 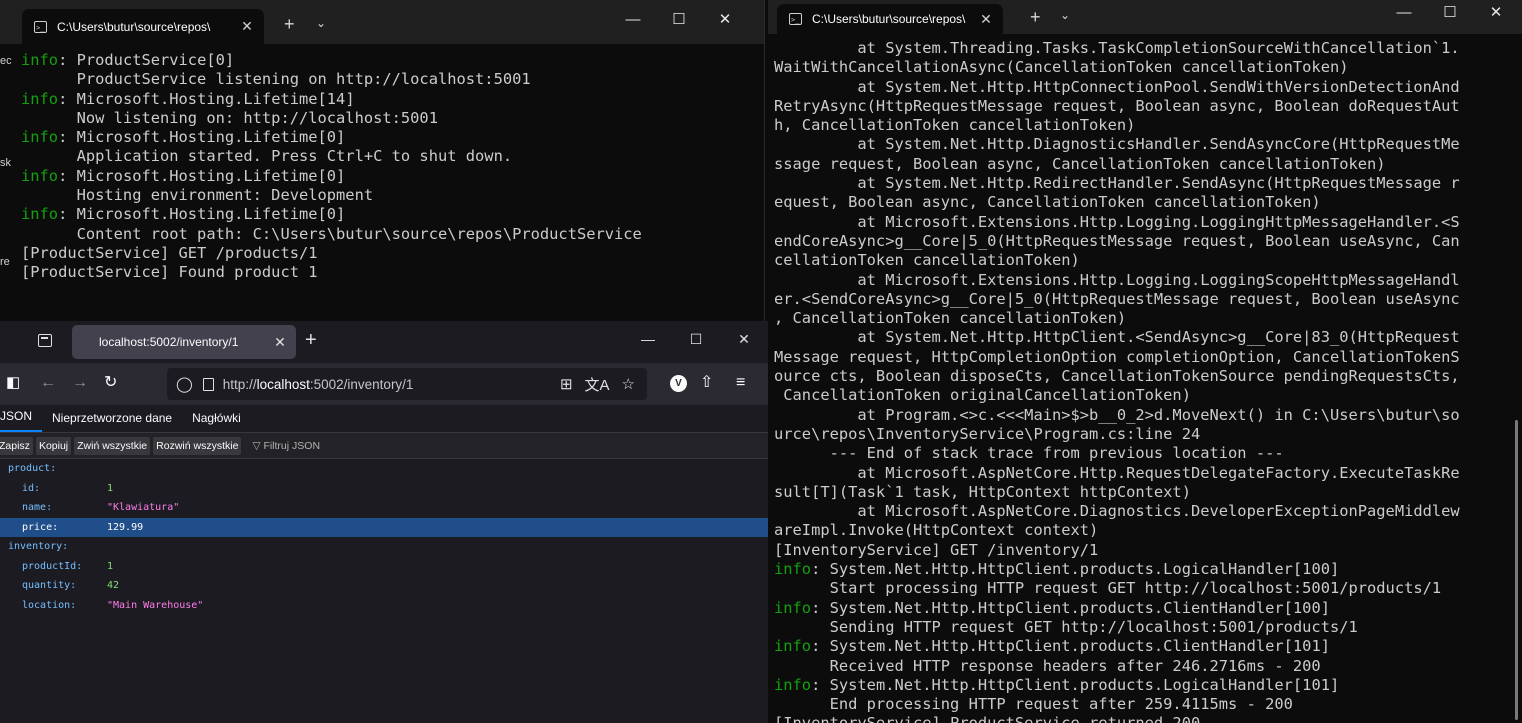 What do you see at coordinates (936, 549) in the screenshot?
I see `terminal-line-text: [InventoryService] GET /inventory/1` at bounding box center [936, 549].